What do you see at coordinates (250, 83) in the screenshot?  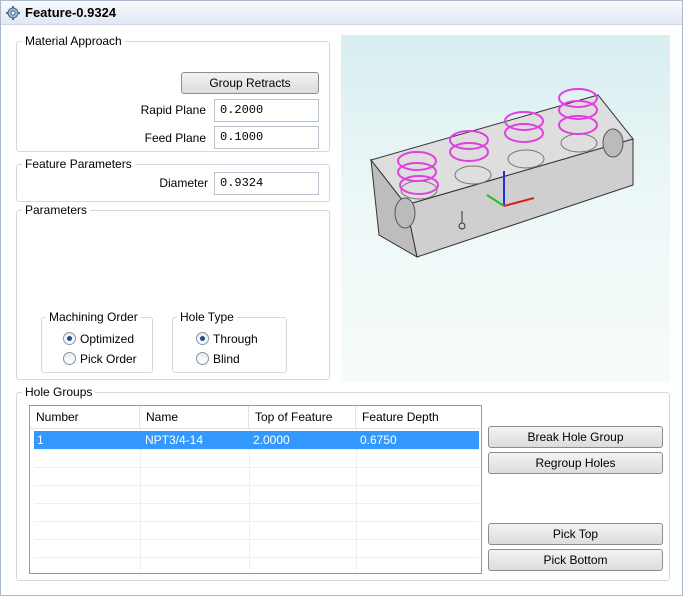 I see `group-retracts-button: Group Retracts` at bounding box center [250, 83].